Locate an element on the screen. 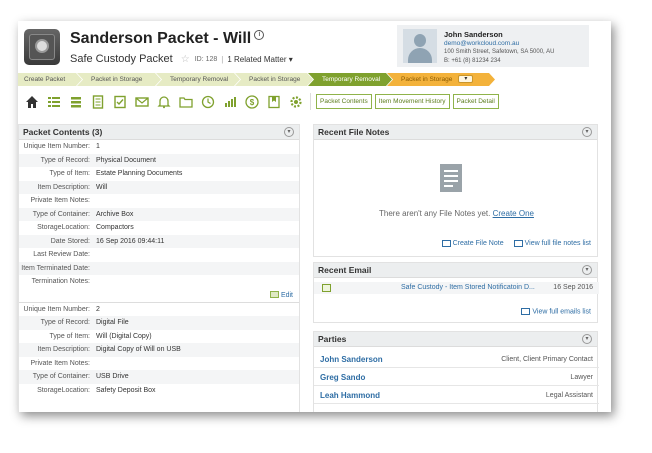 This screenshot has height=453, width=652. record-id: ID: 128 is located at coordinates (206, 59).